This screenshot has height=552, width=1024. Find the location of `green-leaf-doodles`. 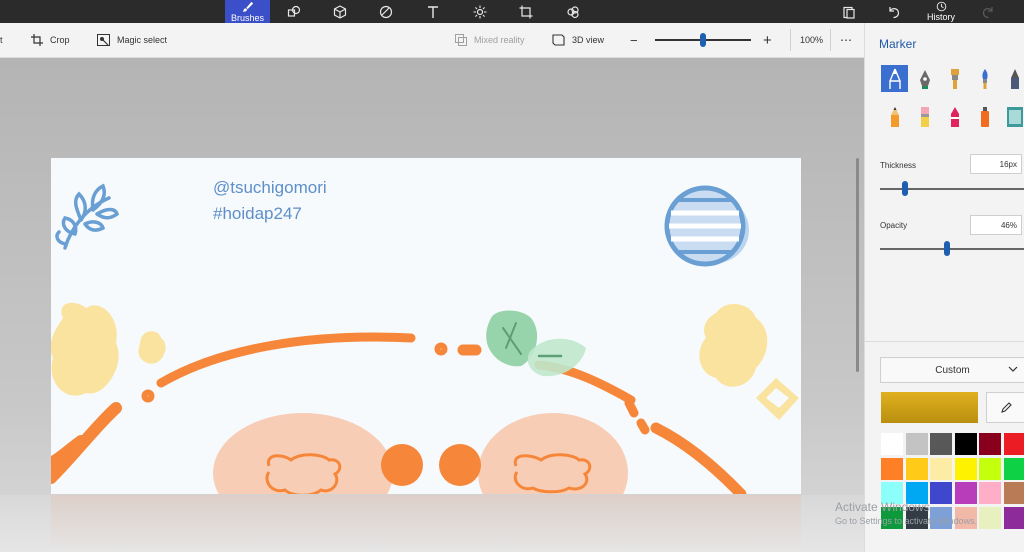

green-leaf-doodles is located at coordinates (536, 343).